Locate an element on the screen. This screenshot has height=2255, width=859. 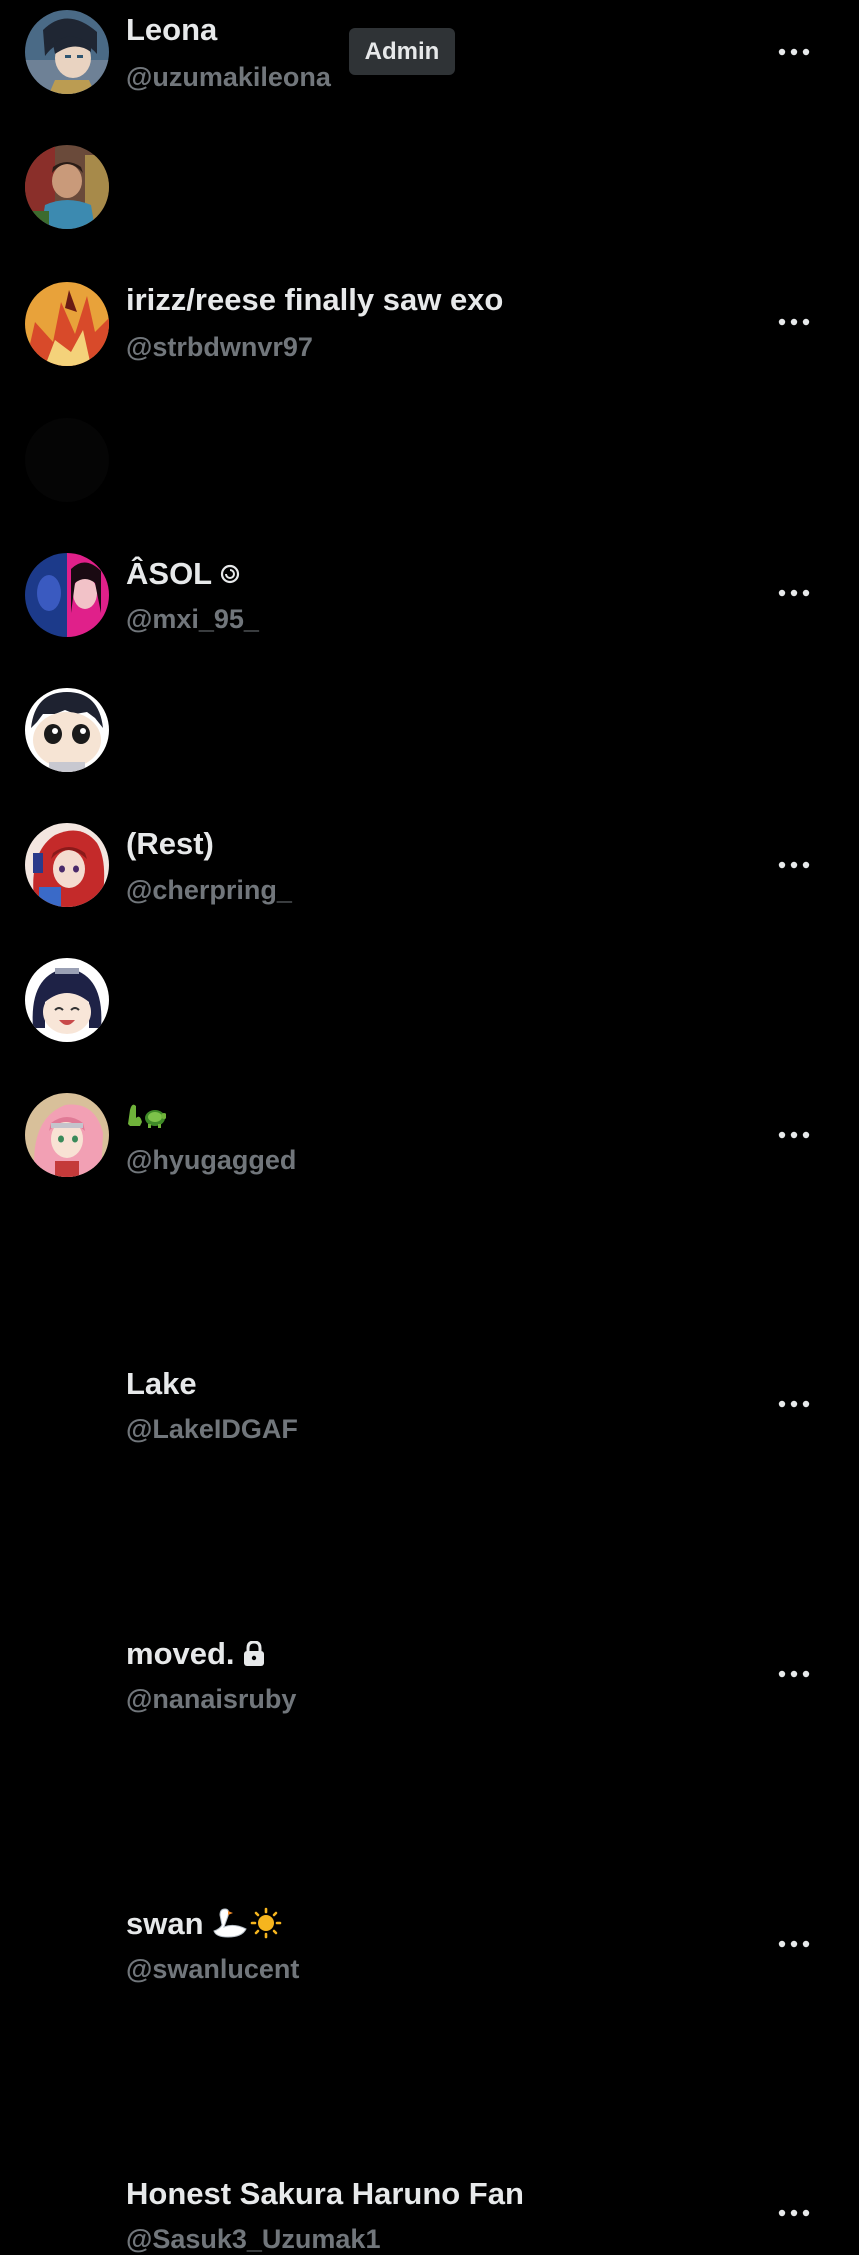
display-name: Lake is located at coordinates (161, 1383).